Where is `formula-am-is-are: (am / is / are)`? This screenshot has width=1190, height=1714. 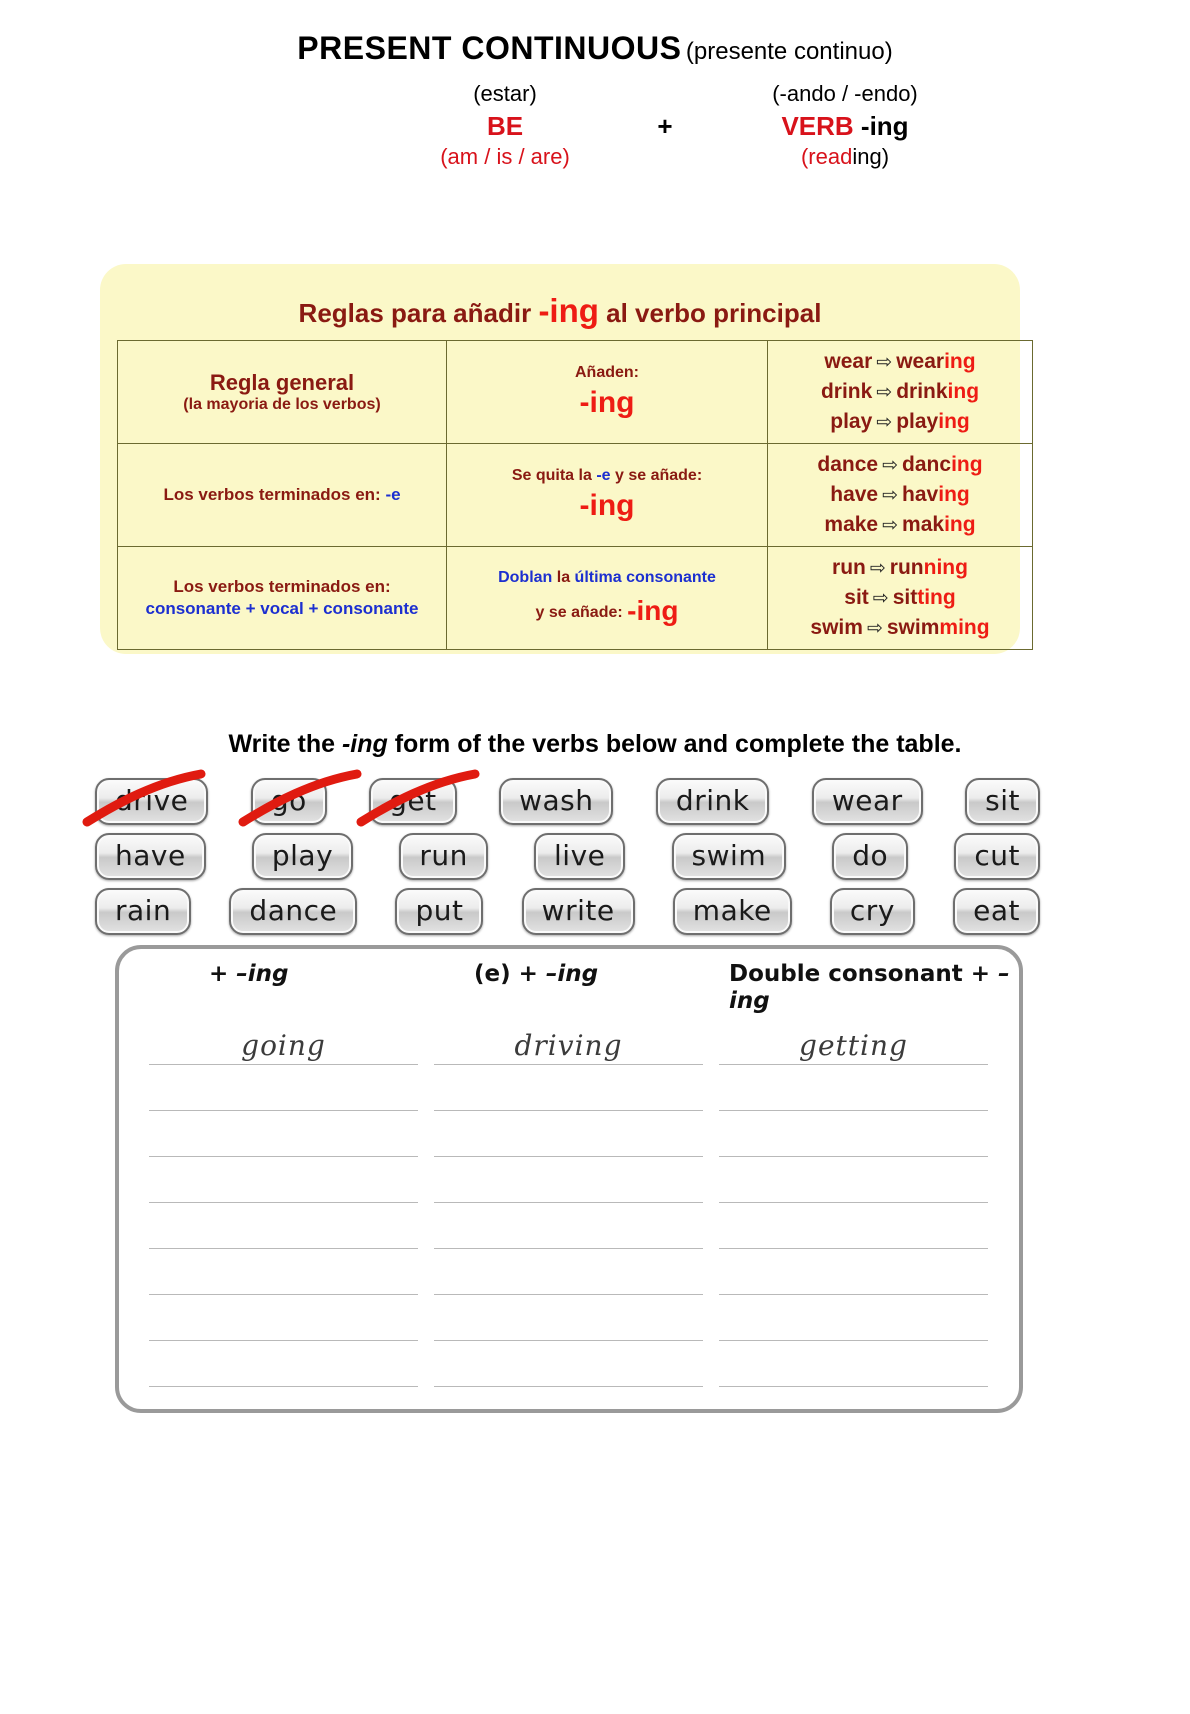 formula-am-is-are: (am / is / are) is located at coordinates (505, 157).